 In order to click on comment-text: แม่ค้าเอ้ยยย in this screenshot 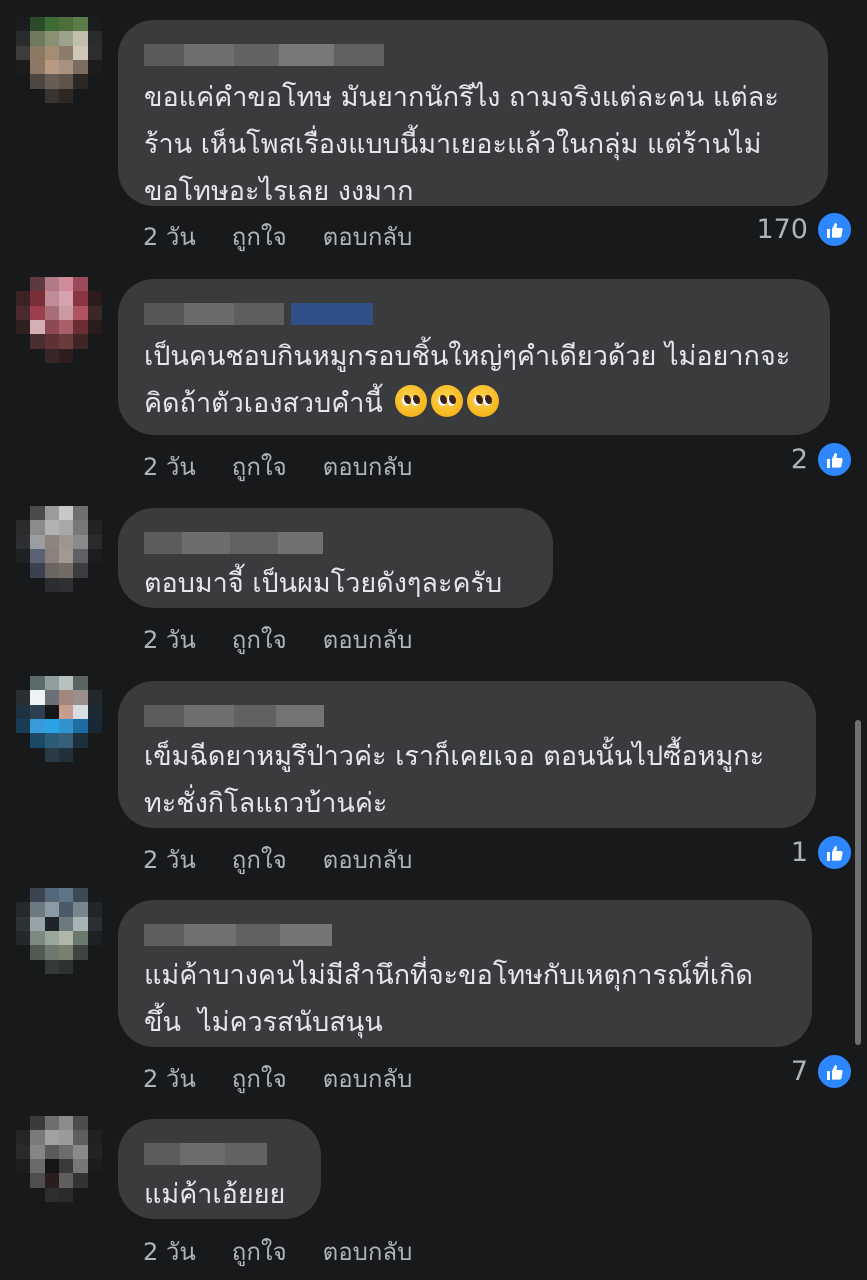, I will do `click(215, 1194)`.